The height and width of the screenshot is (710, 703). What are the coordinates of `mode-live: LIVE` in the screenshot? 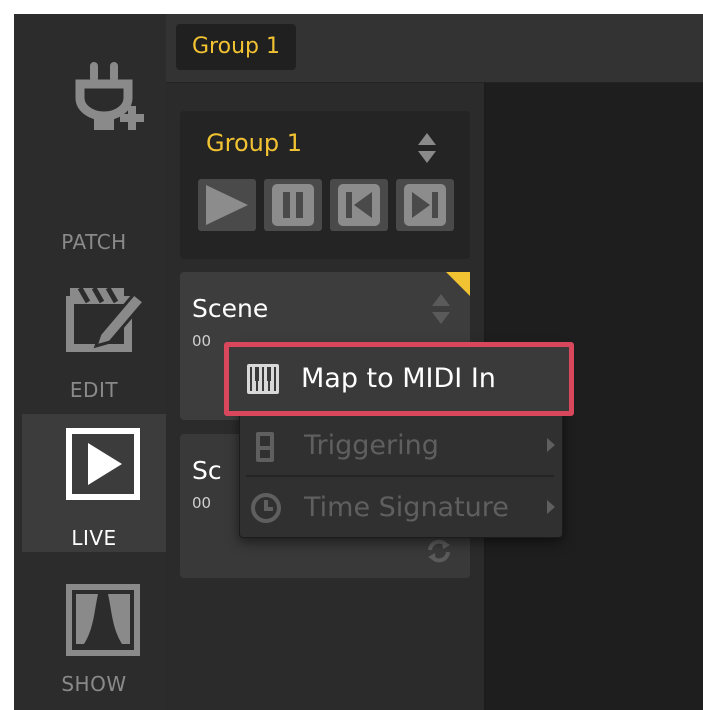 It's located at (94, 483).